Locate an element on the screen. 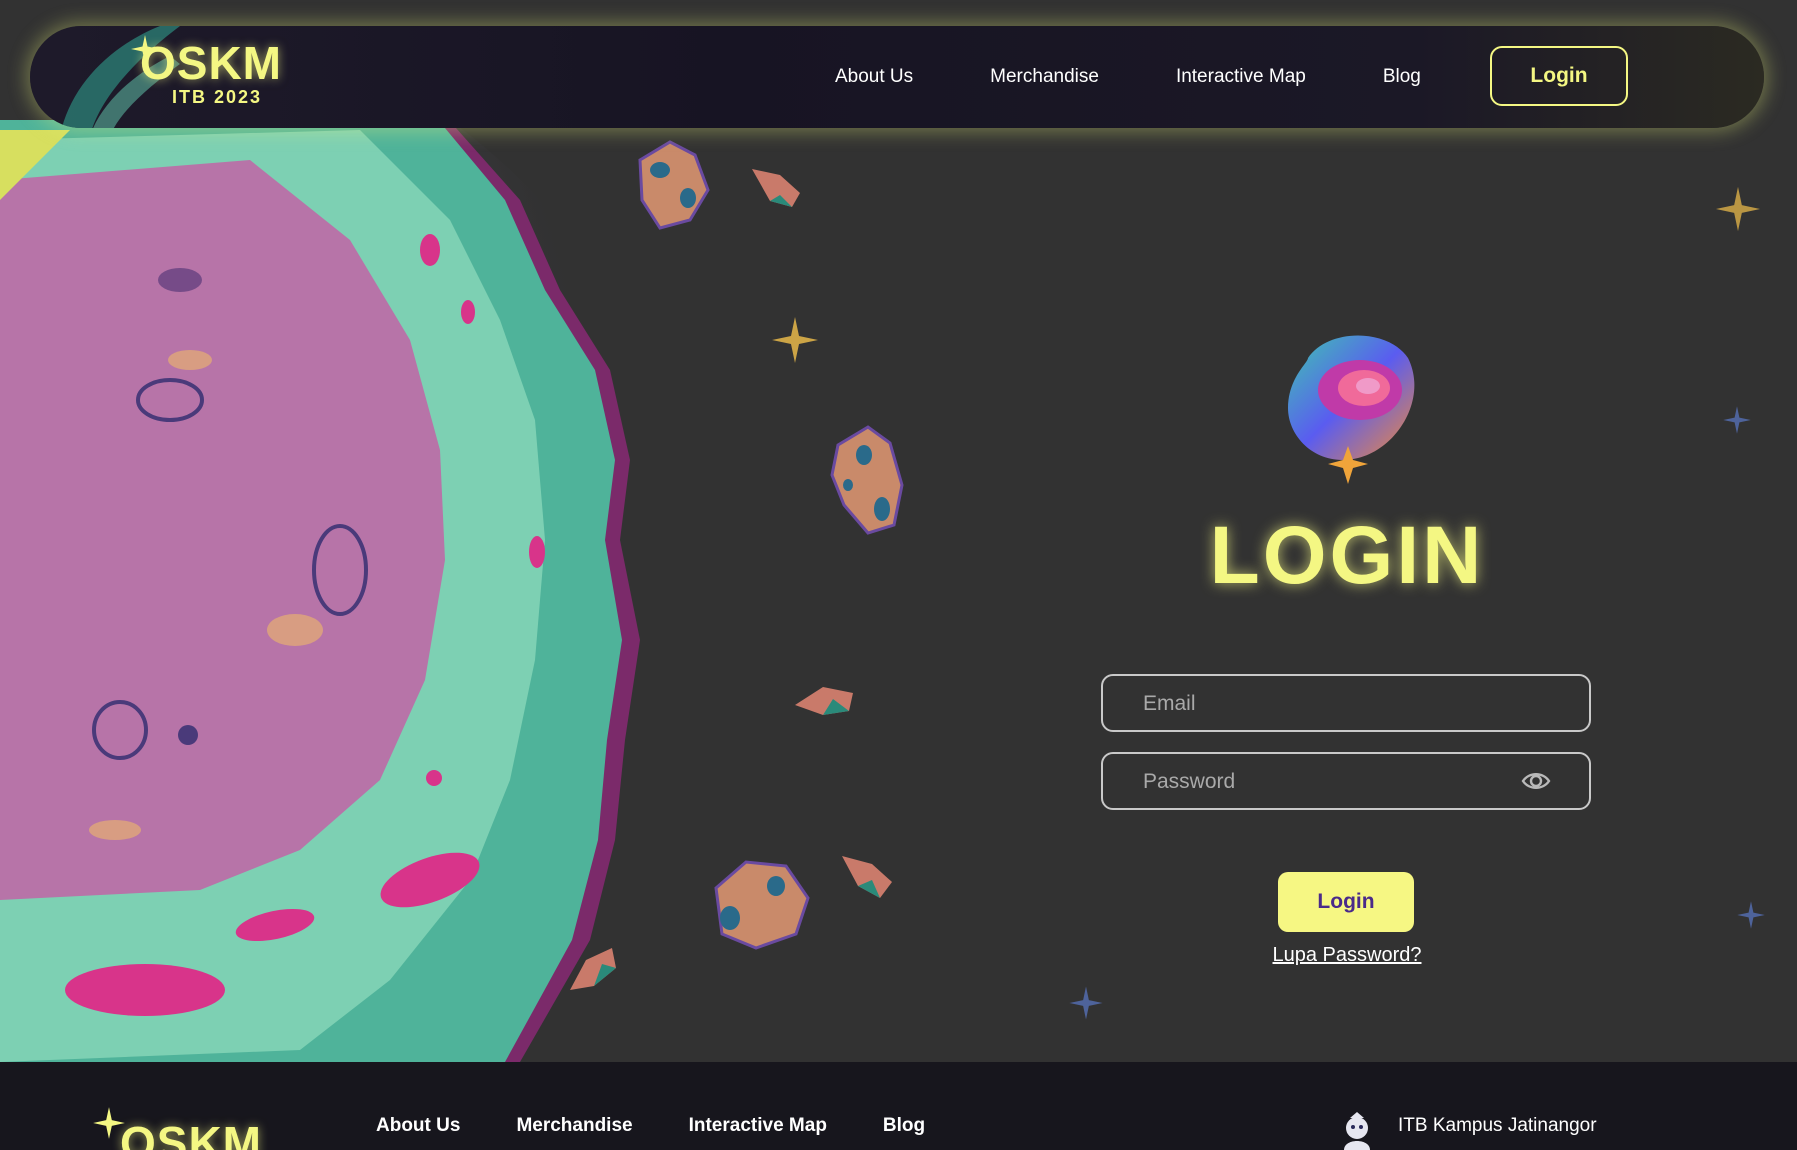  footer-link-blog: Blog is located at coordinates (904, 1126).